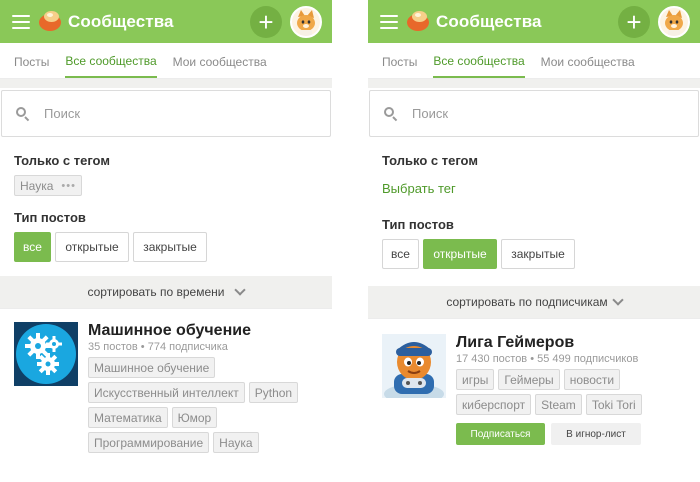 The width and height of the screenshot is (700, 482). I want to click on community-stats: 35 постов • 774 подписчика, so click(158, 347).